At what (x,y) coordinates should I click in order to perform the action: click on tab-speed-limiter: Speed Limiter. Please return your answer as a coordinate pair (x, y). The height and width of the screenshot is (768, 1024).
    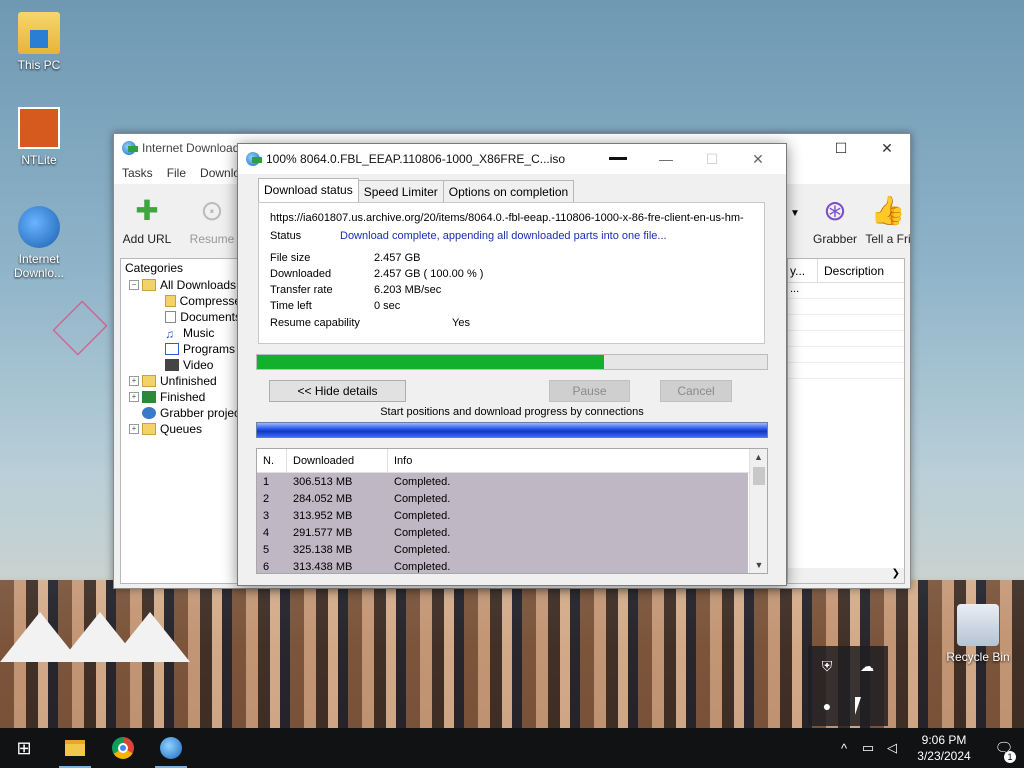
    Looking at the image, I should click on (400, 191).